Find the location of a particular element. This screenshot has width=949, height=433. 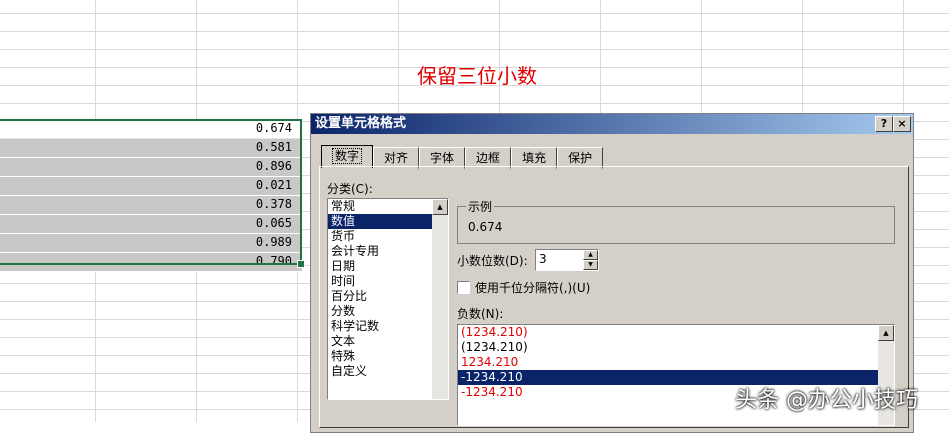

decimals-label: 小数位数(D): is located at coordinates (492, 261).